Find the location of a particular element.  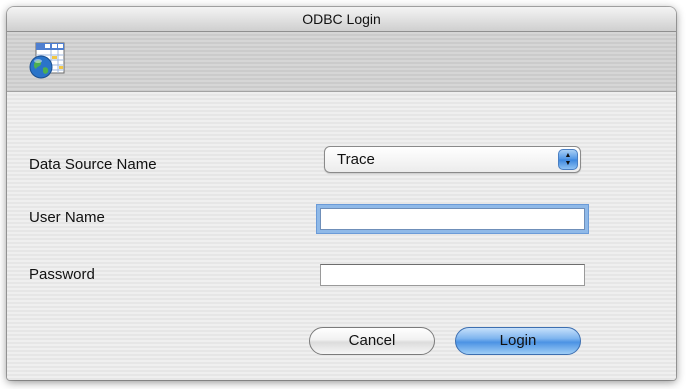

up-down-arrows-icon: ▲ ▼ is located at coordinates (568, 159).